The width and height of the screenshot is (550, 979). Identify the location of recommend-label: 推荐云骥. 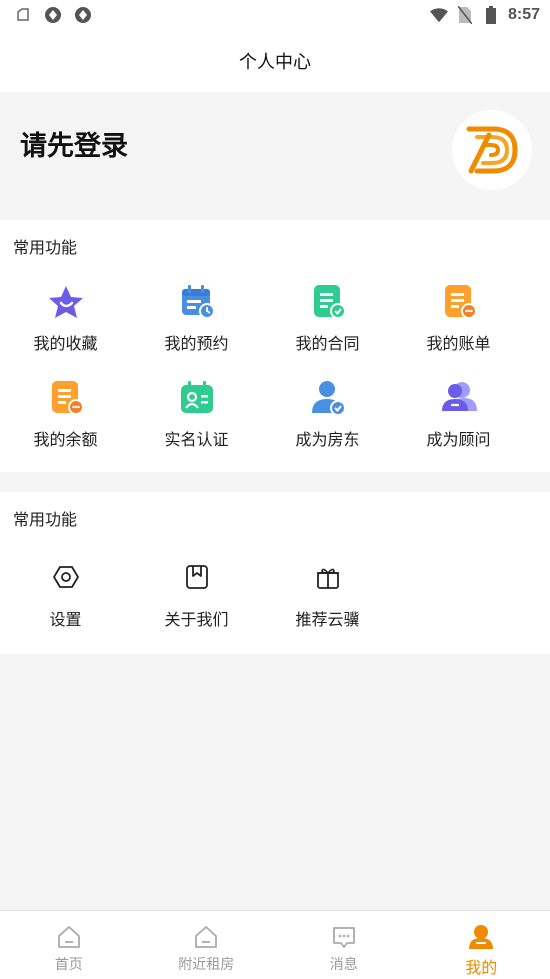
(327, 619).